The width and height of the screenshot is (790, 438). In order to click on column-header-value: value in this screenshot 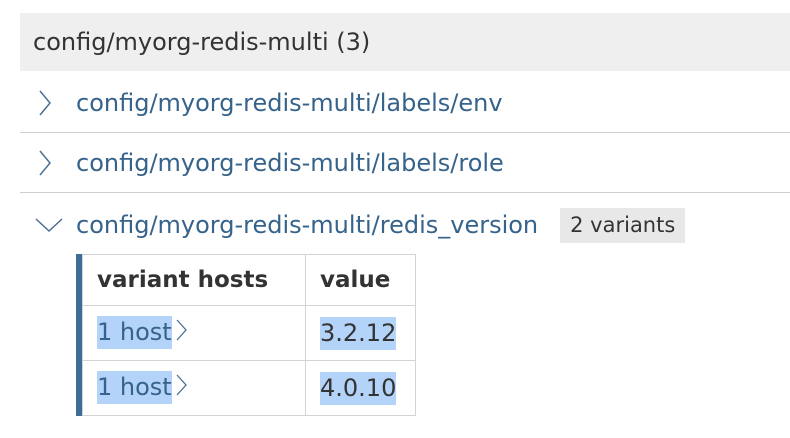, I will do `click(360, 280)`.